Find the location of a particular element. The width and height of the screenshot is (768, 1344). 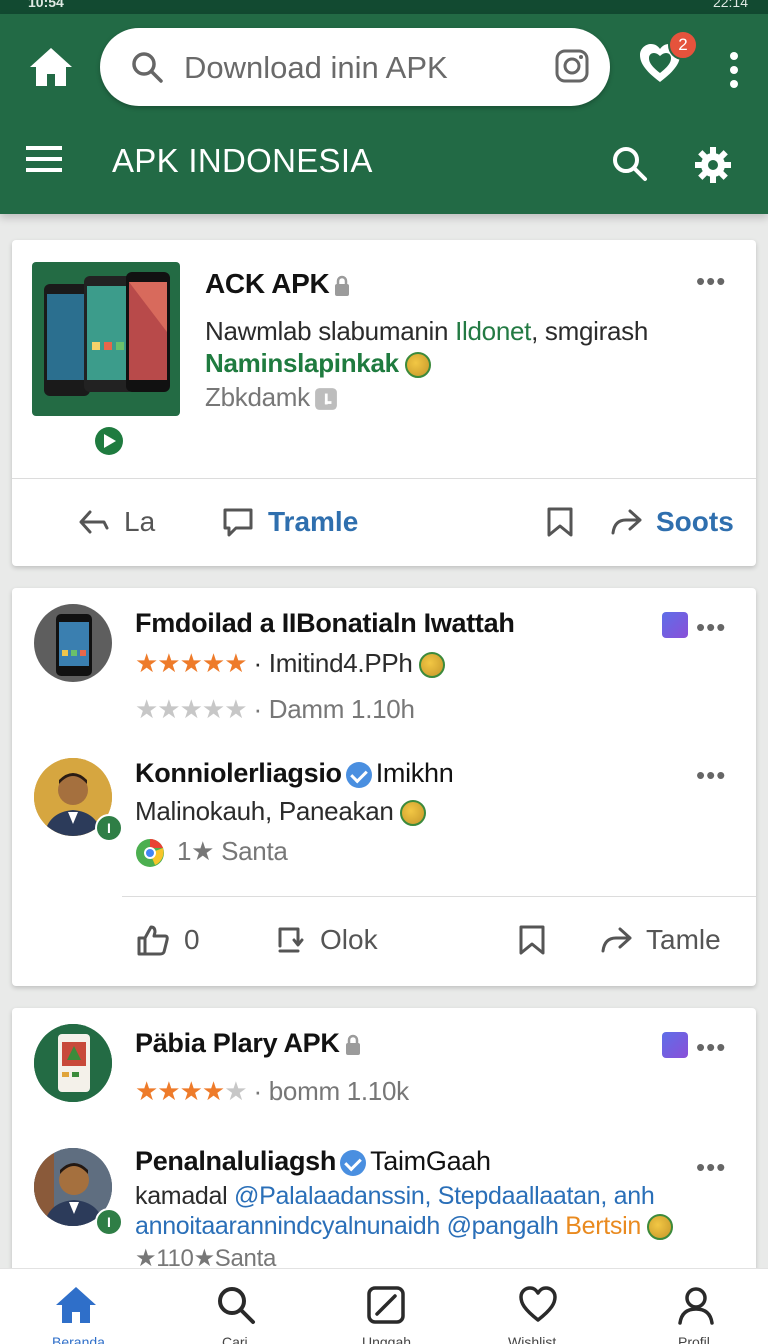

user-icon is located at coordinates (696, 1306).